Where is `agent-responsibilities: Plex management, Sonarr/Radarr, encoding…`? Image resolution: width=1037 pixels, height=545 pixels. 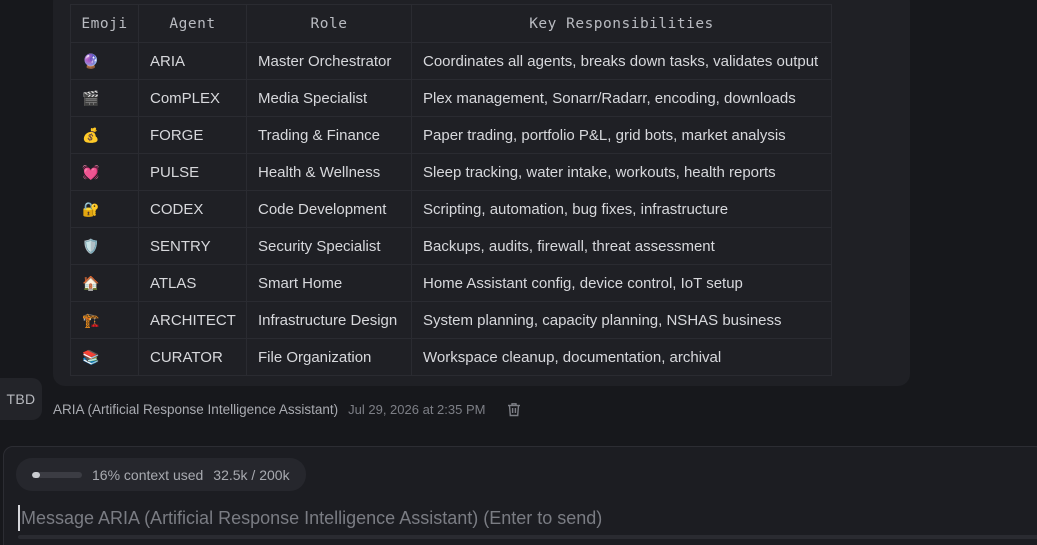 agent-responsibilities: Plex management, Sonarr/Radarr, encoding… is located at coordinates (621, 98).